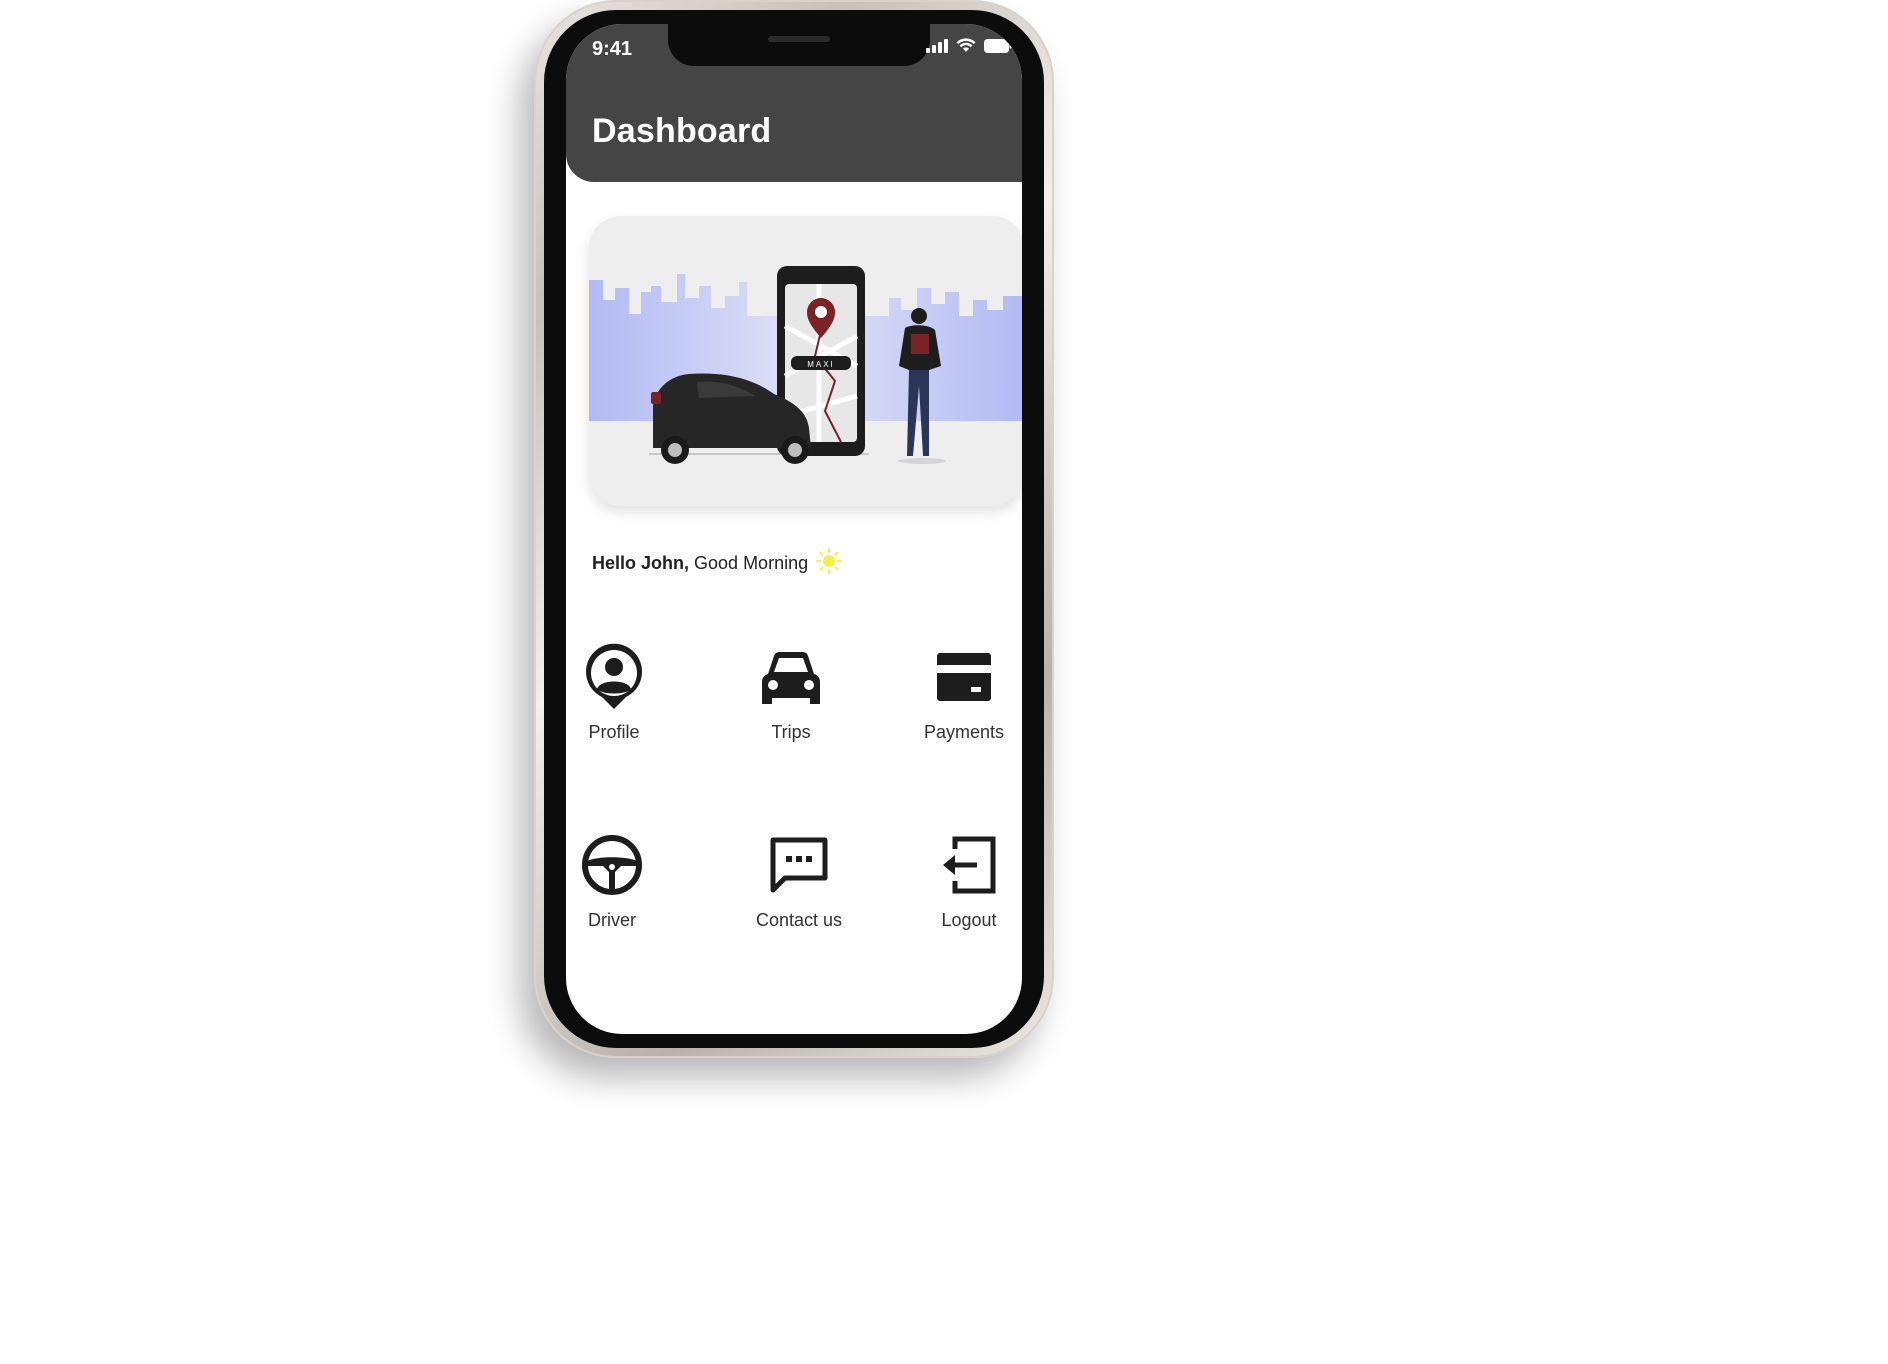 The height and width of the screenshot is (1364, 1888). I want to click on menu-item-logout: Logout, so click(965, 880).